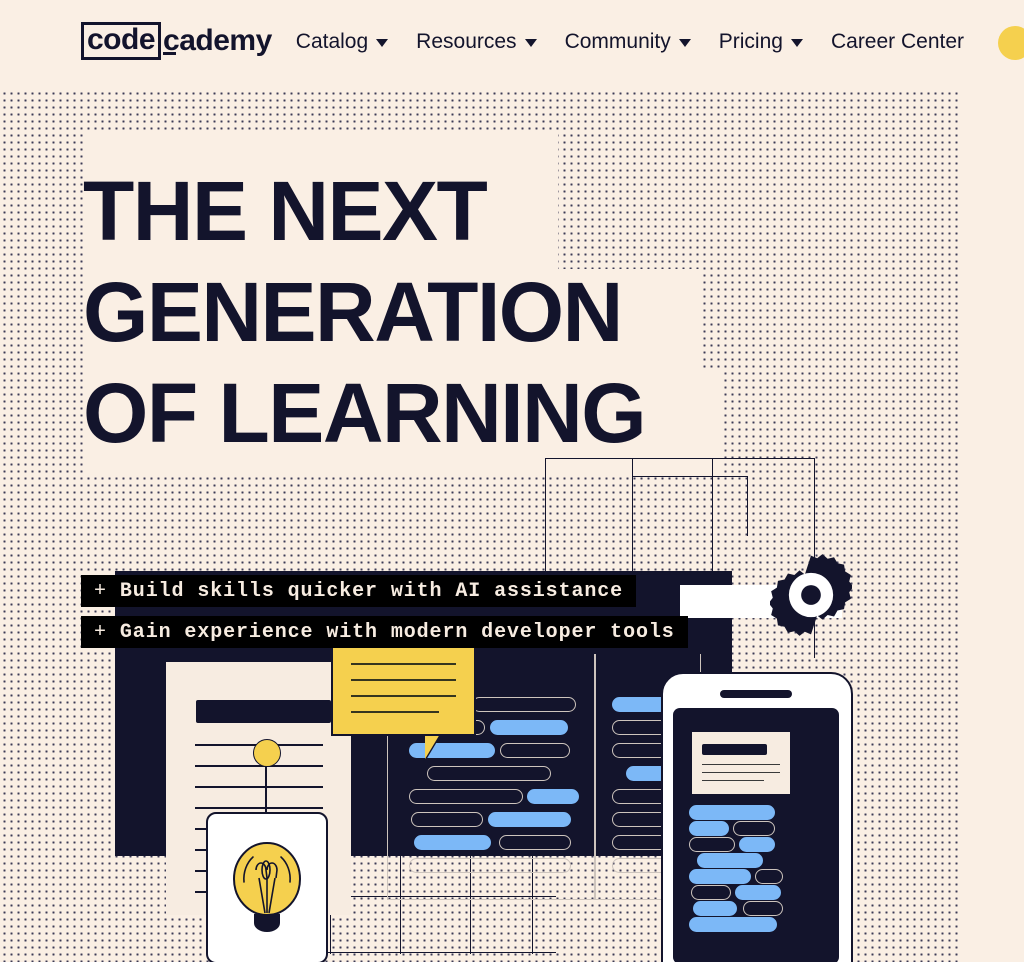 The image size is (1024, 962). I want to click on nav-label-career-center: Career Center, so click(897, 41).